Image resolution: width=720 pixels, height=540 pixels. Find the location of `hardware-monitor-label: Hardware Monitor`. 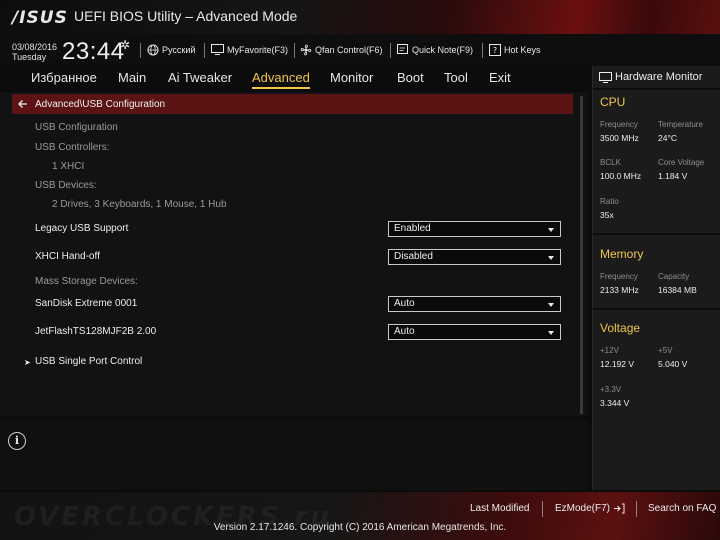

hardware-monitor-label: Hardware Monitor is located at coordinates (659, 77).